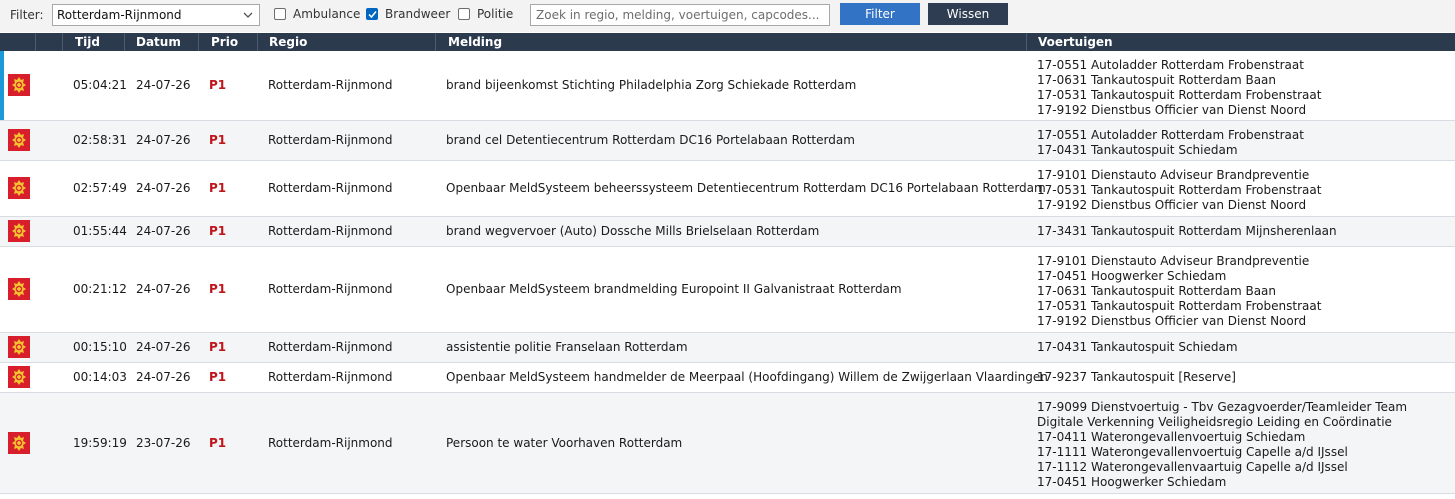 The image size is (1455, 499). I want to click on cell-date: 23-07-26, so click(163, 443).